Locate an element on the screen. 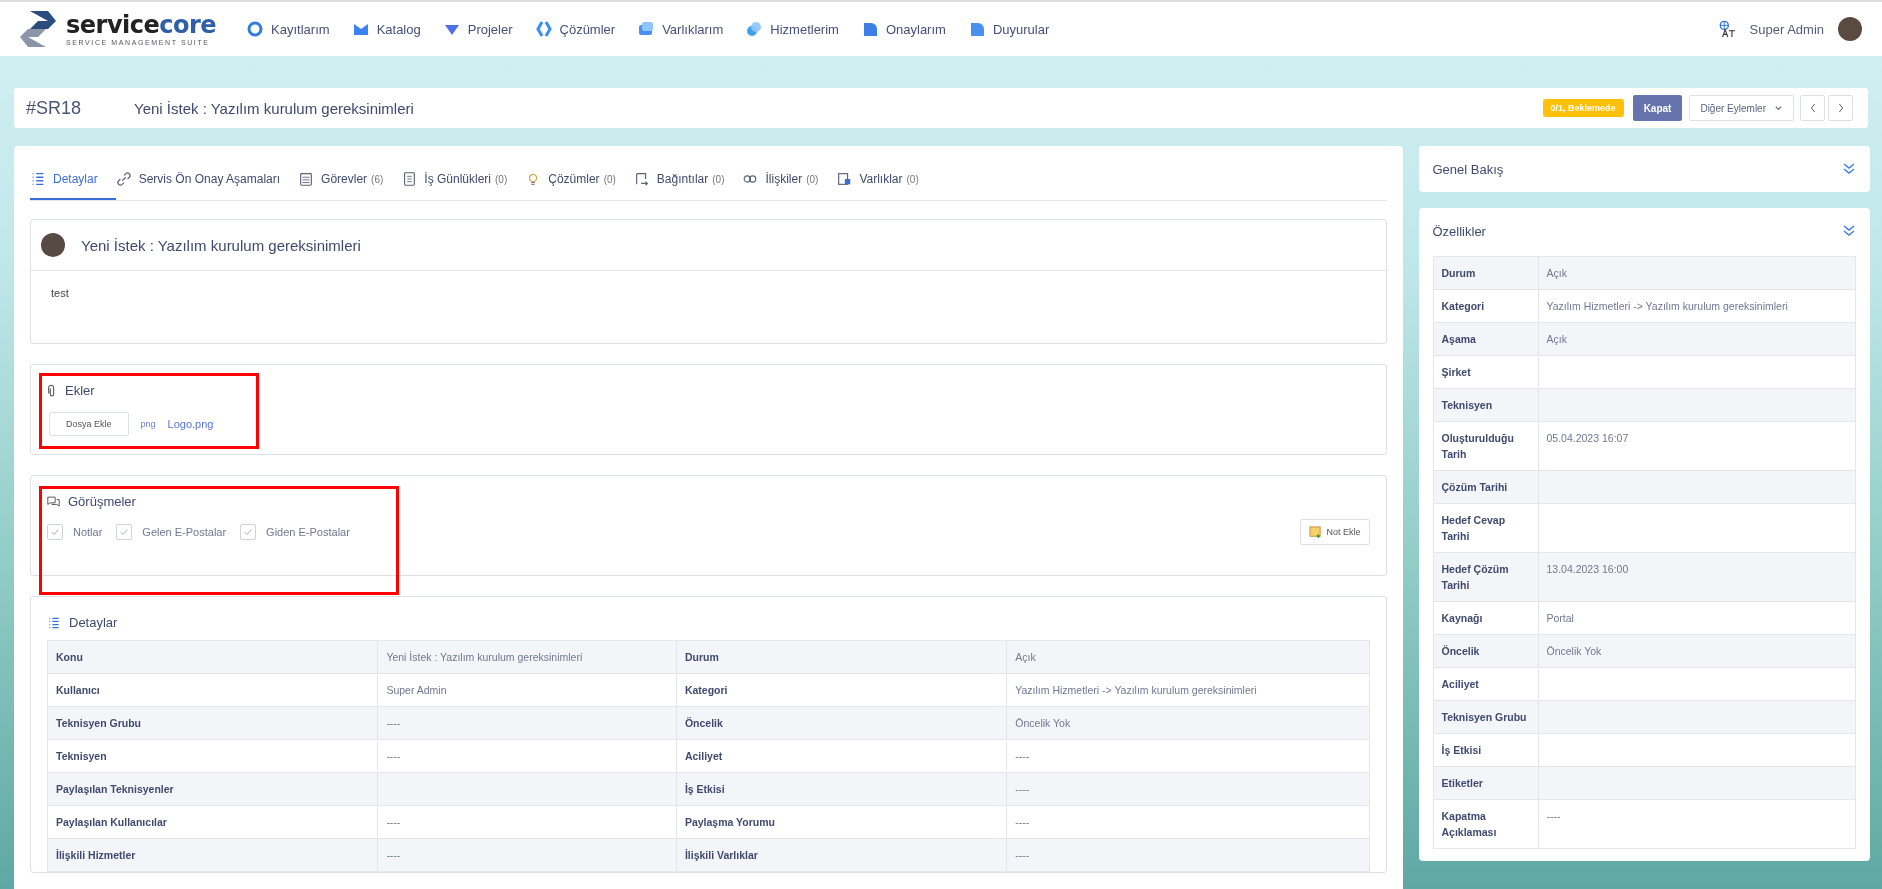 The image size is (1882, 889). property-value: Portal is located at coordinates (1560, 618).